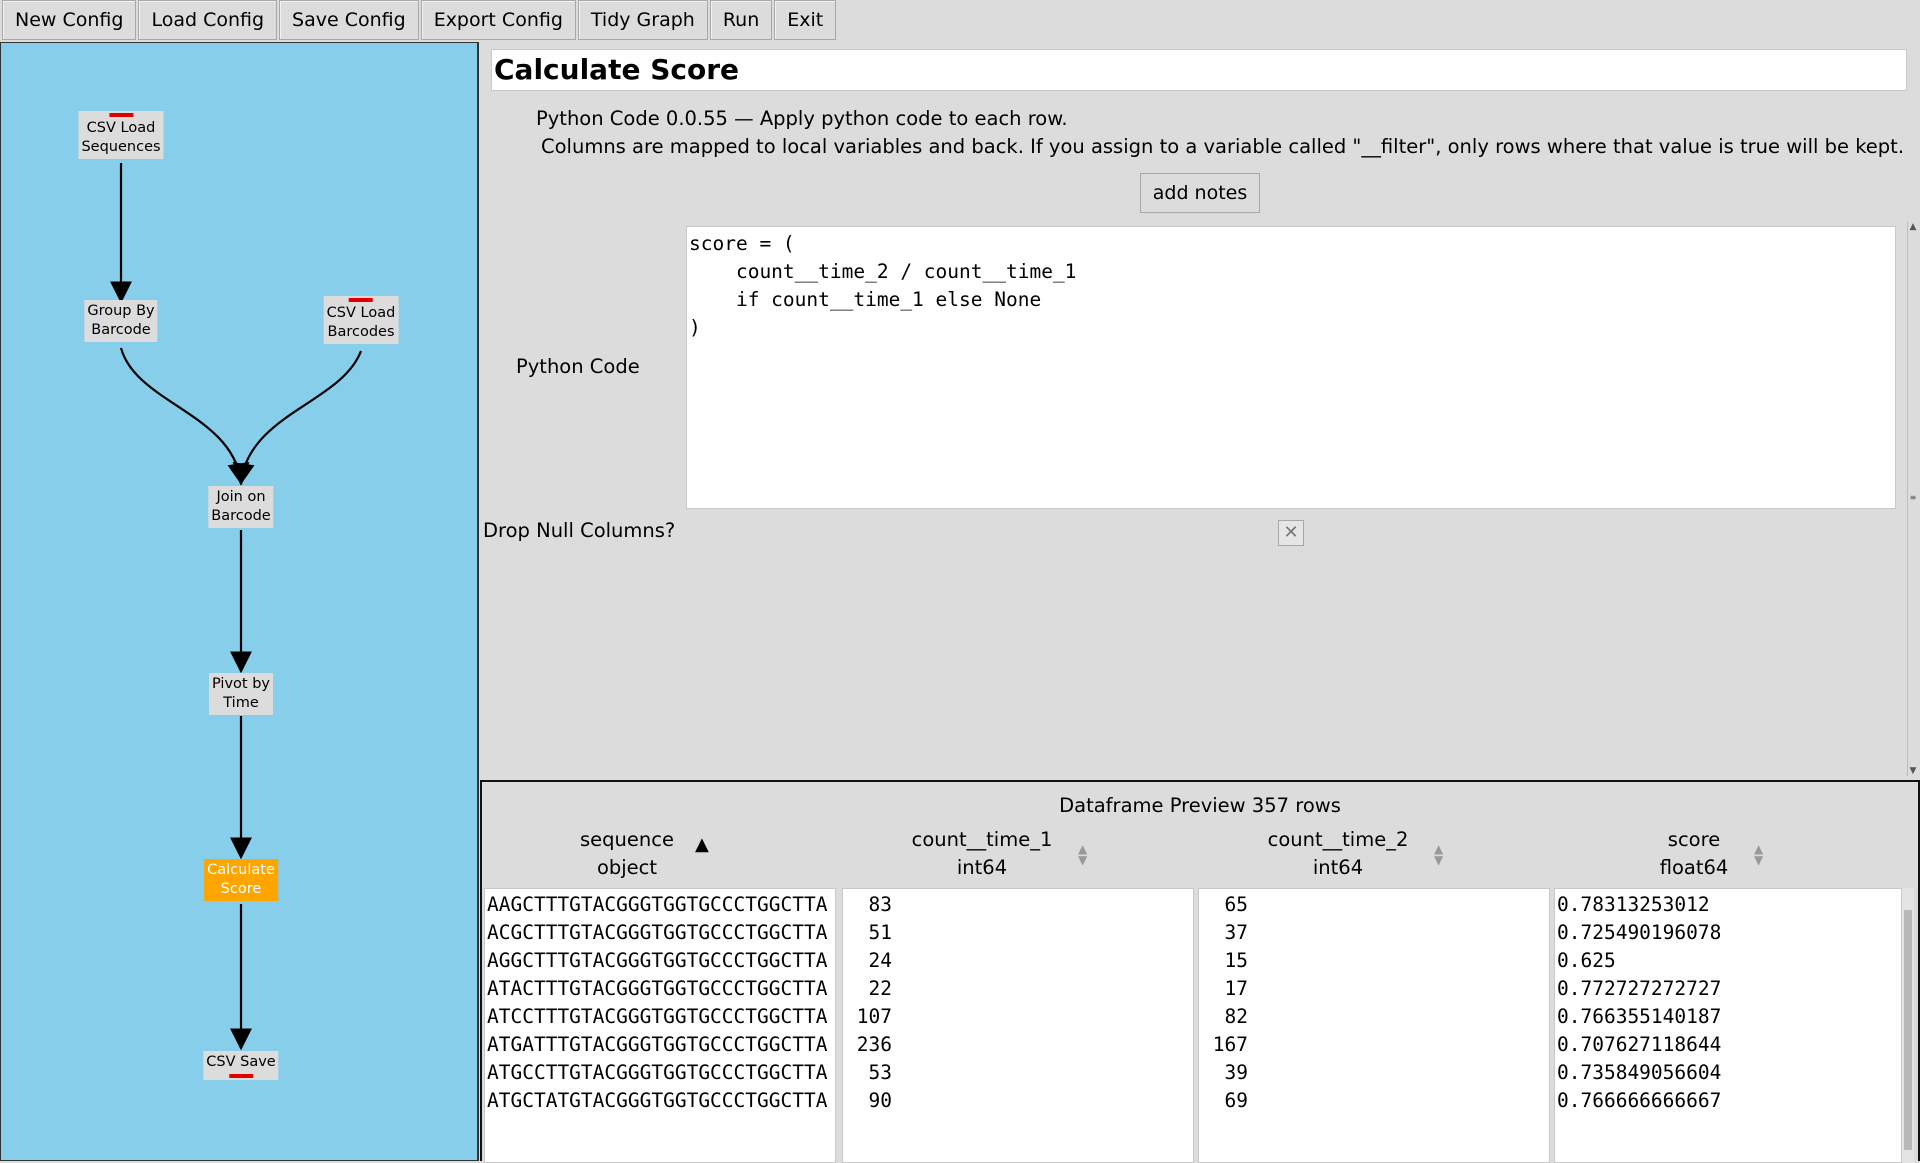 The height and width of the screenshot is (1163, 1920). I want to click on table-cell: 0.766355140187, so click(1639, 1016).